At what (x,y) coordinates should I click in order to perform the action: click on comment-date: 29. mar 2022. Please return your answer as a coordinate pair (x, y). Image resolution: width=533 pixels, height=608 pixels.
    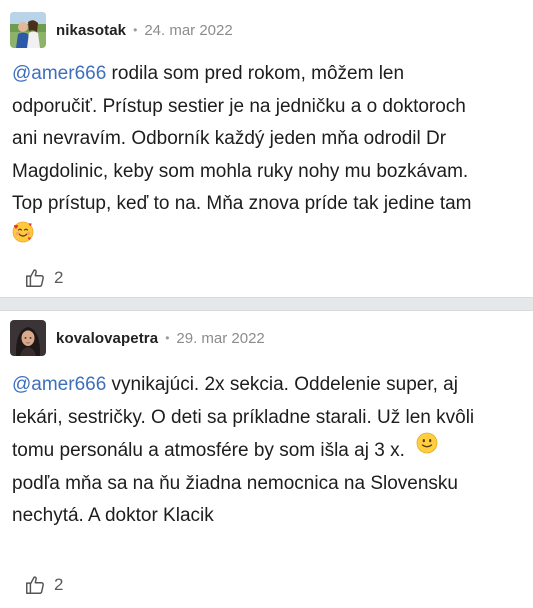
    Looking at the image, I should click on (220, 338).